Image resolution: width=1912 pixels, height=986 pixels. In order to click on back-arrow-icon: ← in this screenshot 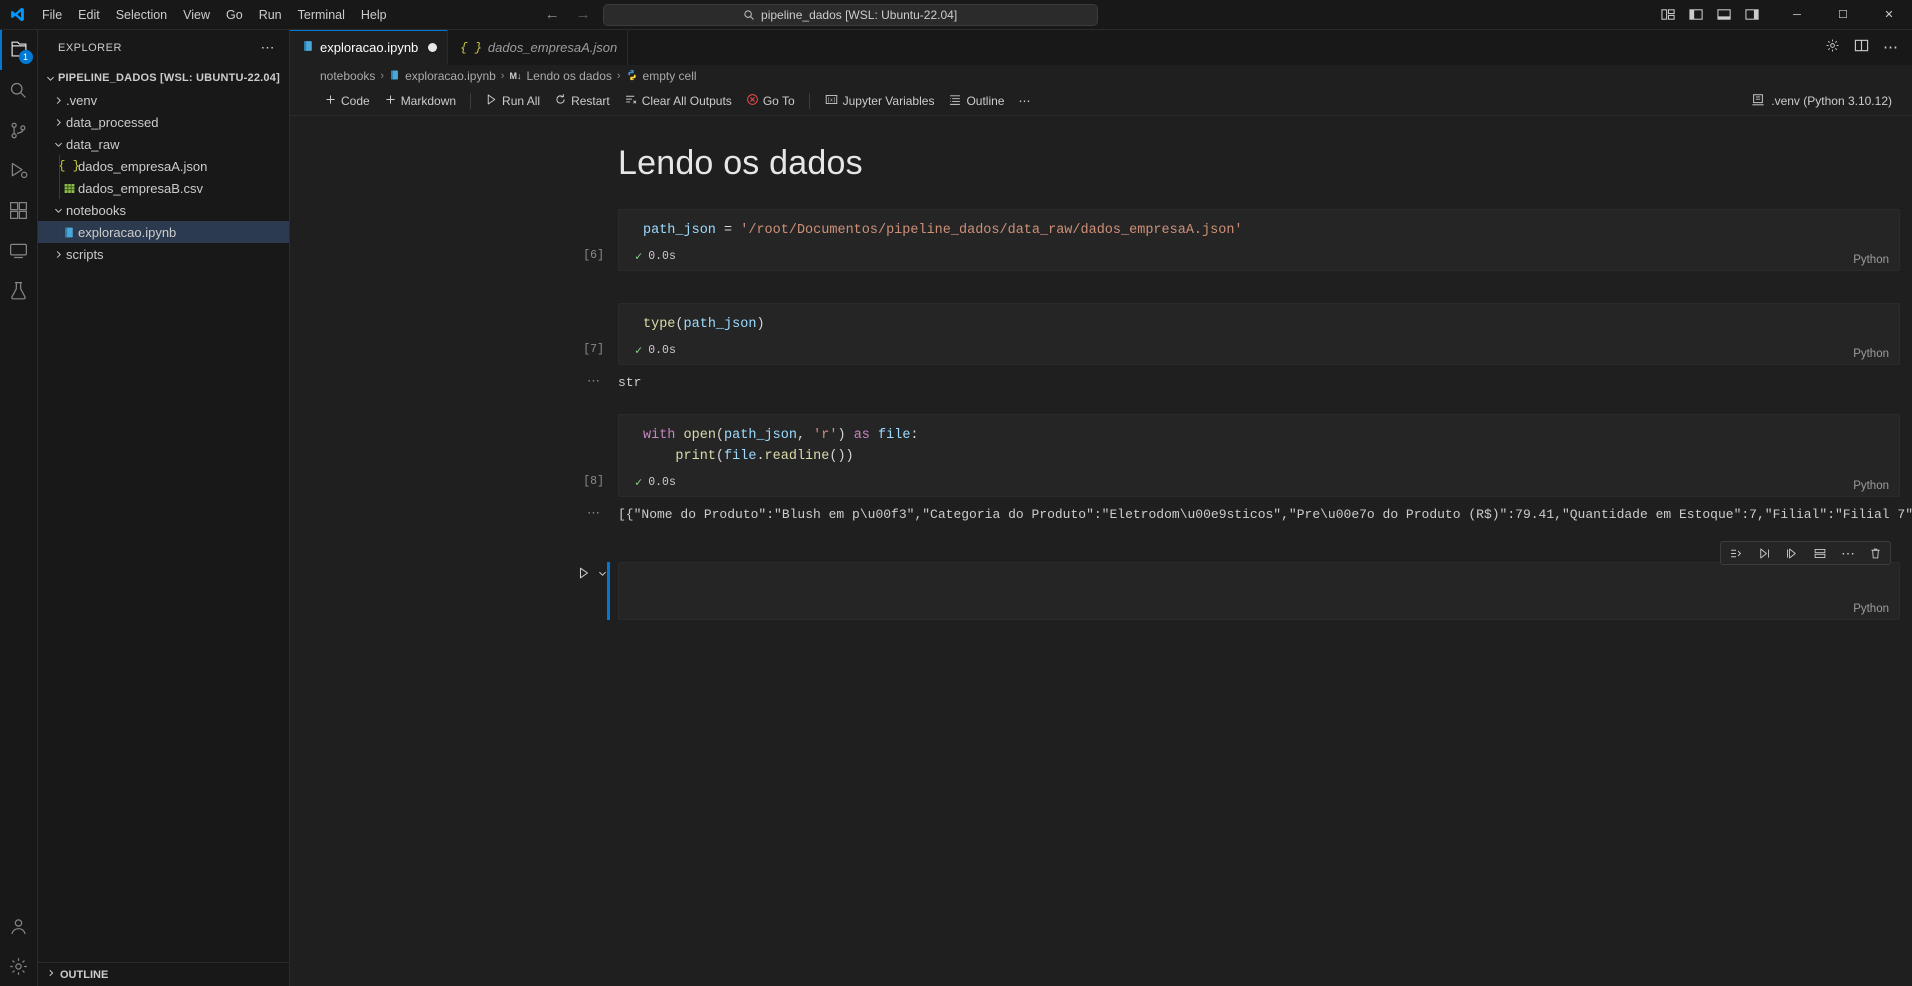, I will do `click(552, 14)`.